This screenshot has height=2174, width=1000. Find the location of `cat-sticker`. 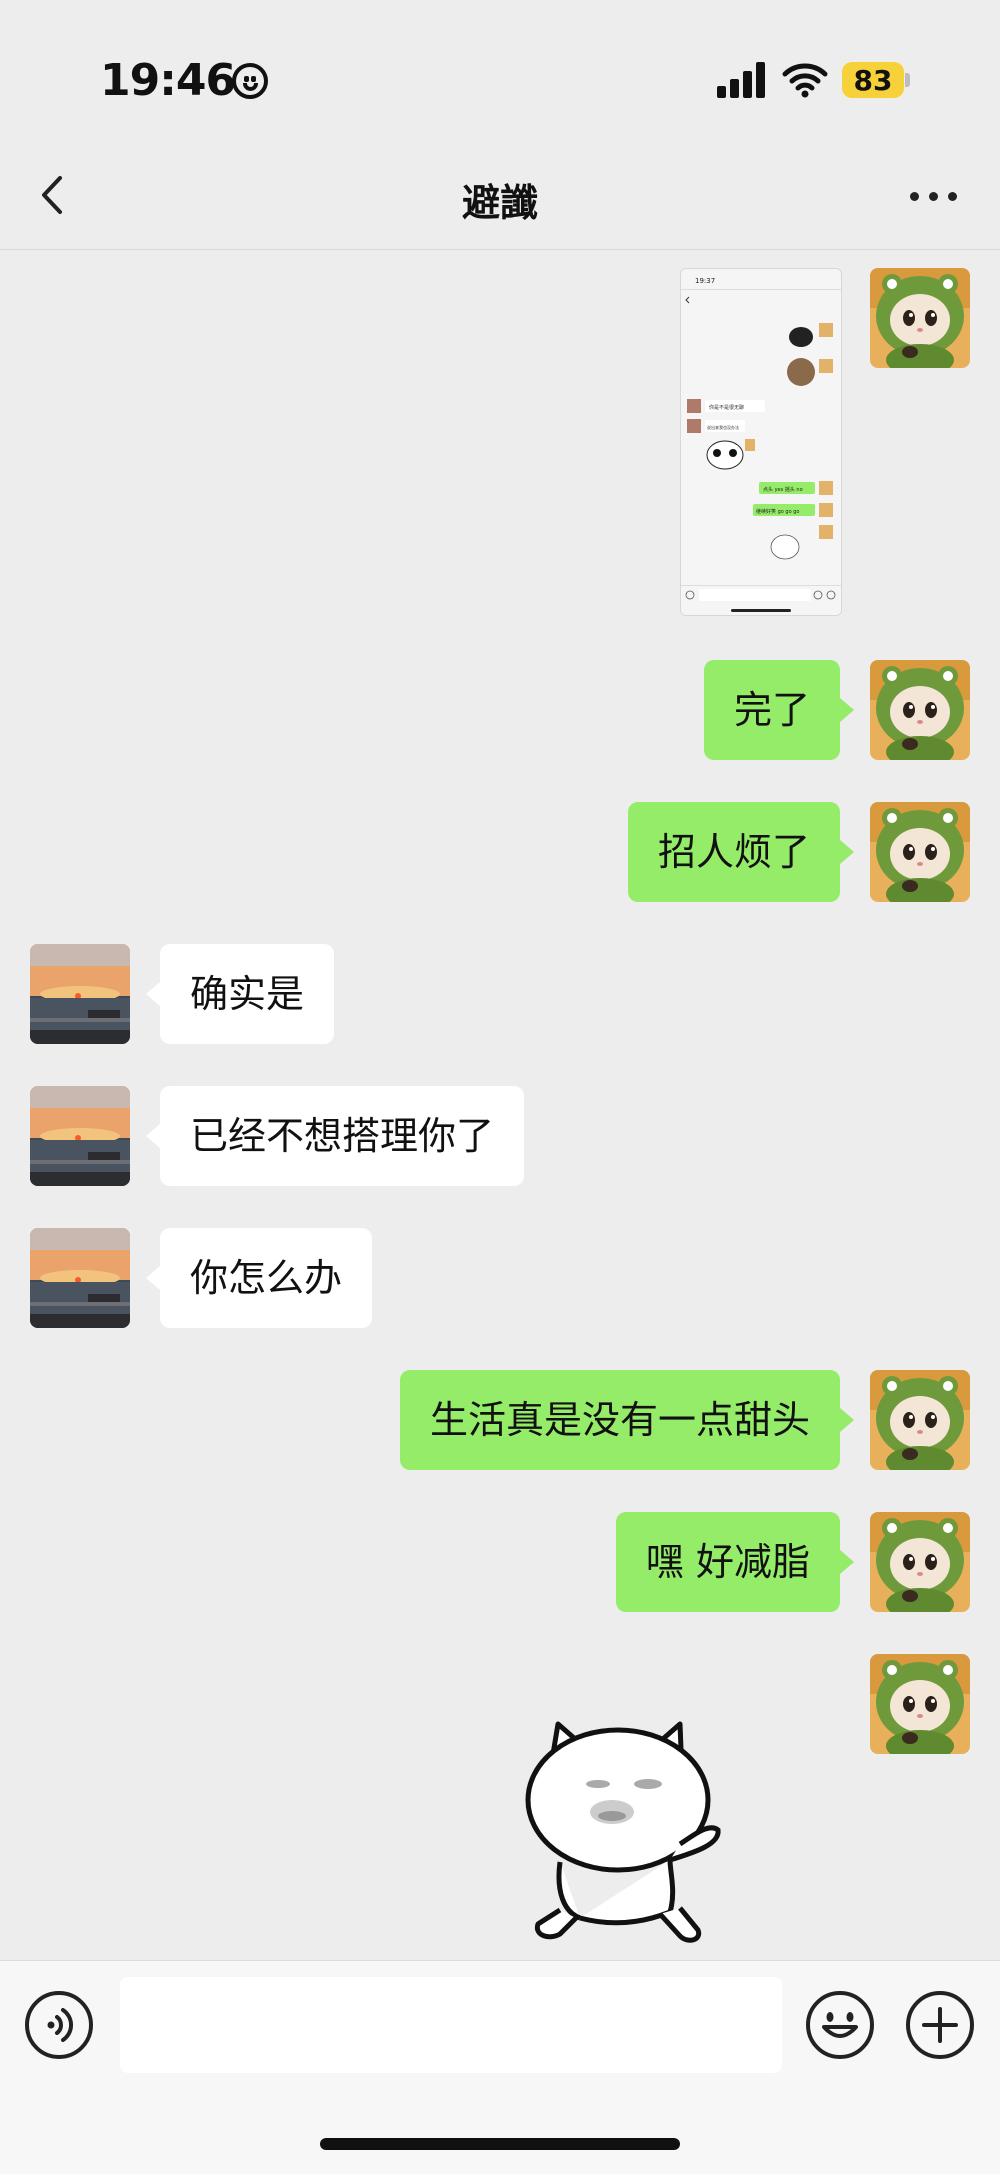

cat-sticker is located at coordinates (635, 1837).